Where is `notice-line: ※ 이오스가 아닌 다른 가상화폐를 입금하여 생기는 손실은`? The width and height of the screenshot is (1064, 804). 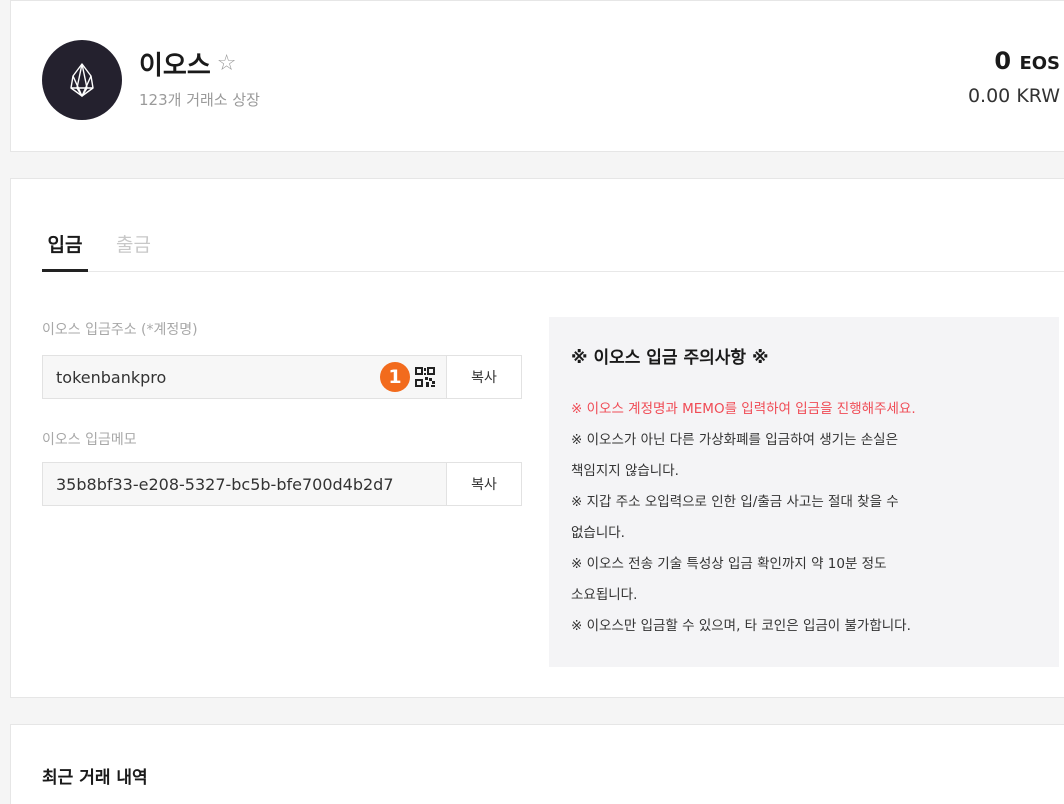
notice-line: ※ 이오스가 아닌 다른 가상화폐를 입금하여 생기는 손실은 is located at coordinates (735, 440).